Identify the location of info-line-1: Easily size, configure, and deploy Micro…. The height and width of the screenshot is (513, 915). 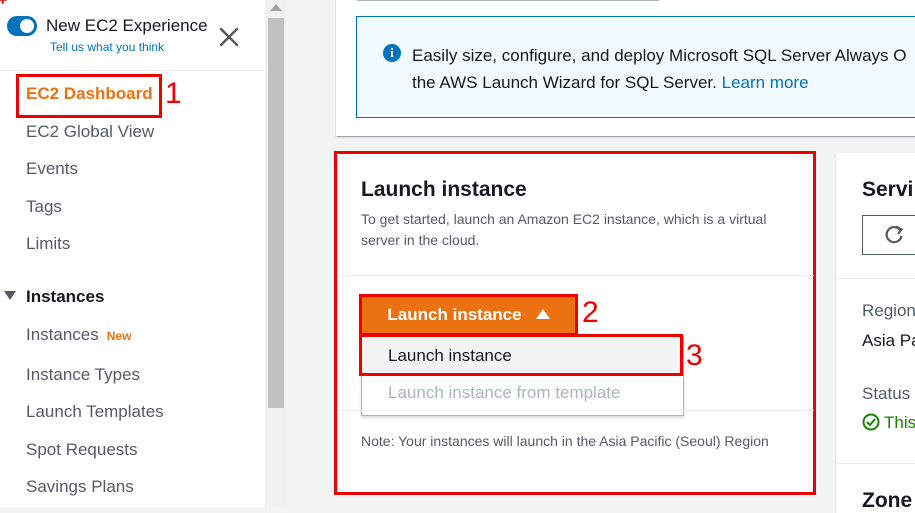
(659, 55).